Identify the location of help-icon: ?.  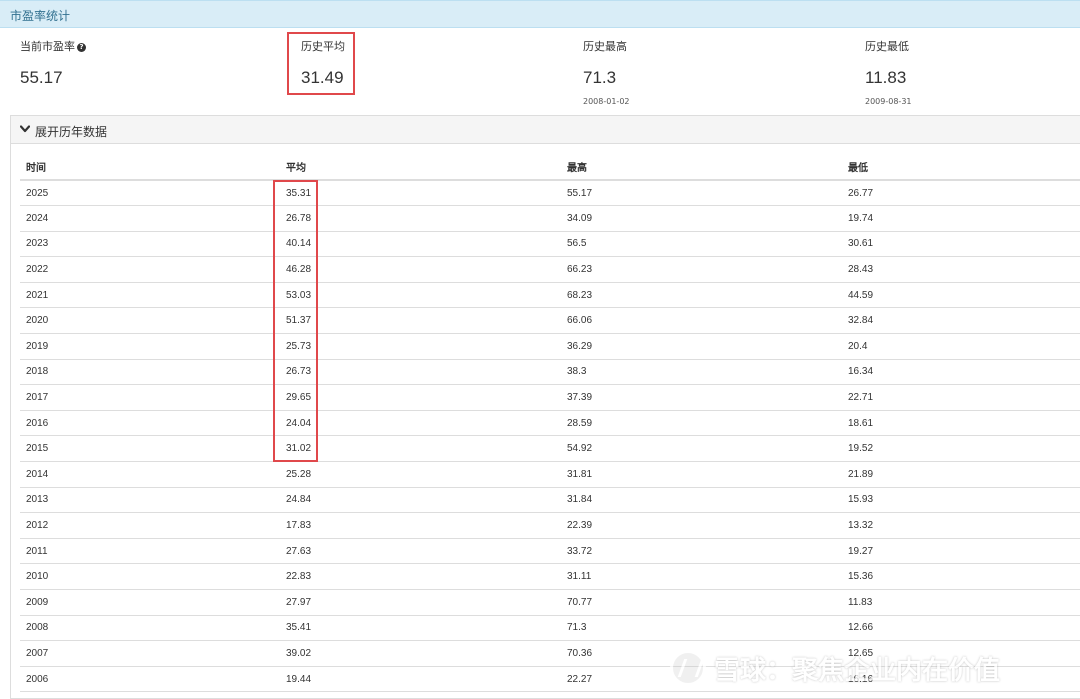
(81, 47).